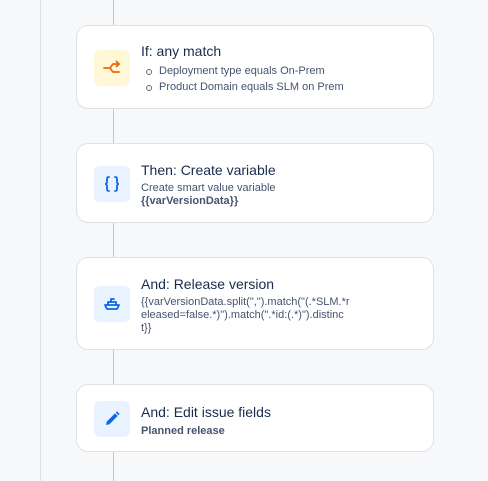  Describe the element at coordinates (183, 431) in the screenshot. I see `field-name: Planned release` at that location.